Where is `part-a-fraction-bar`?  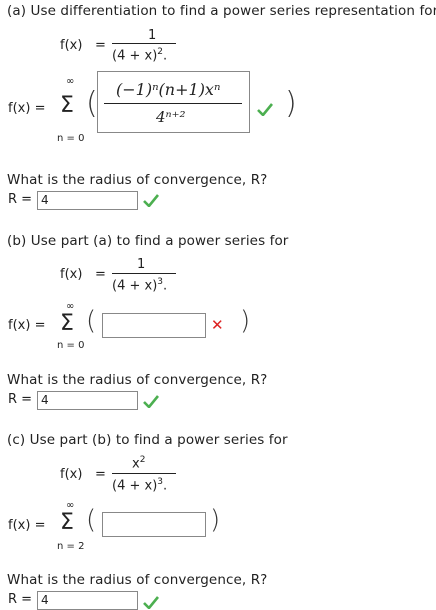 part-a-fraction-bar is located at coordinates (144, 43).